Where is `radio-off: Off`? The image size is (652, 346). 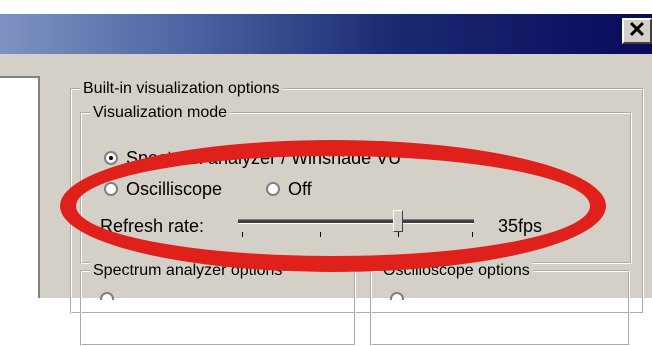 radio-off: Off is located at coordinates (289, 189).